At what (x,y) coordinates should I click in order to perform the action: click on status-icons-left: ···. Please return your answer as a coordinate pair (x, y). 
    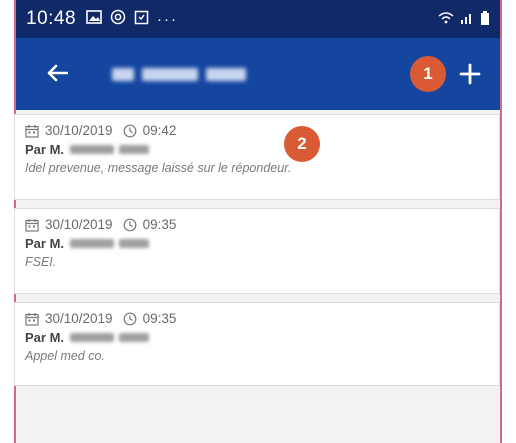
    Looking at the image, I should click on (132, 19).